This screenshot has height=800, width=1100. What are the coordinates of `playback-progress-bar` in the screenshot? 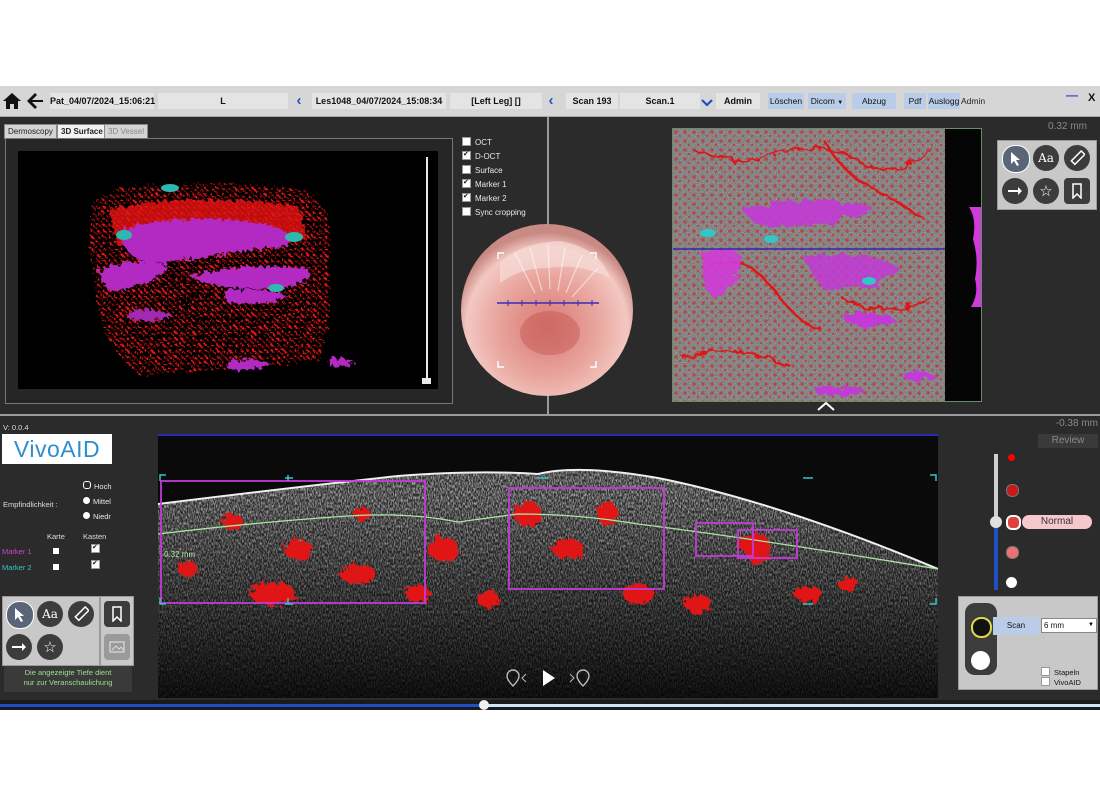 It's located at (550, 705).